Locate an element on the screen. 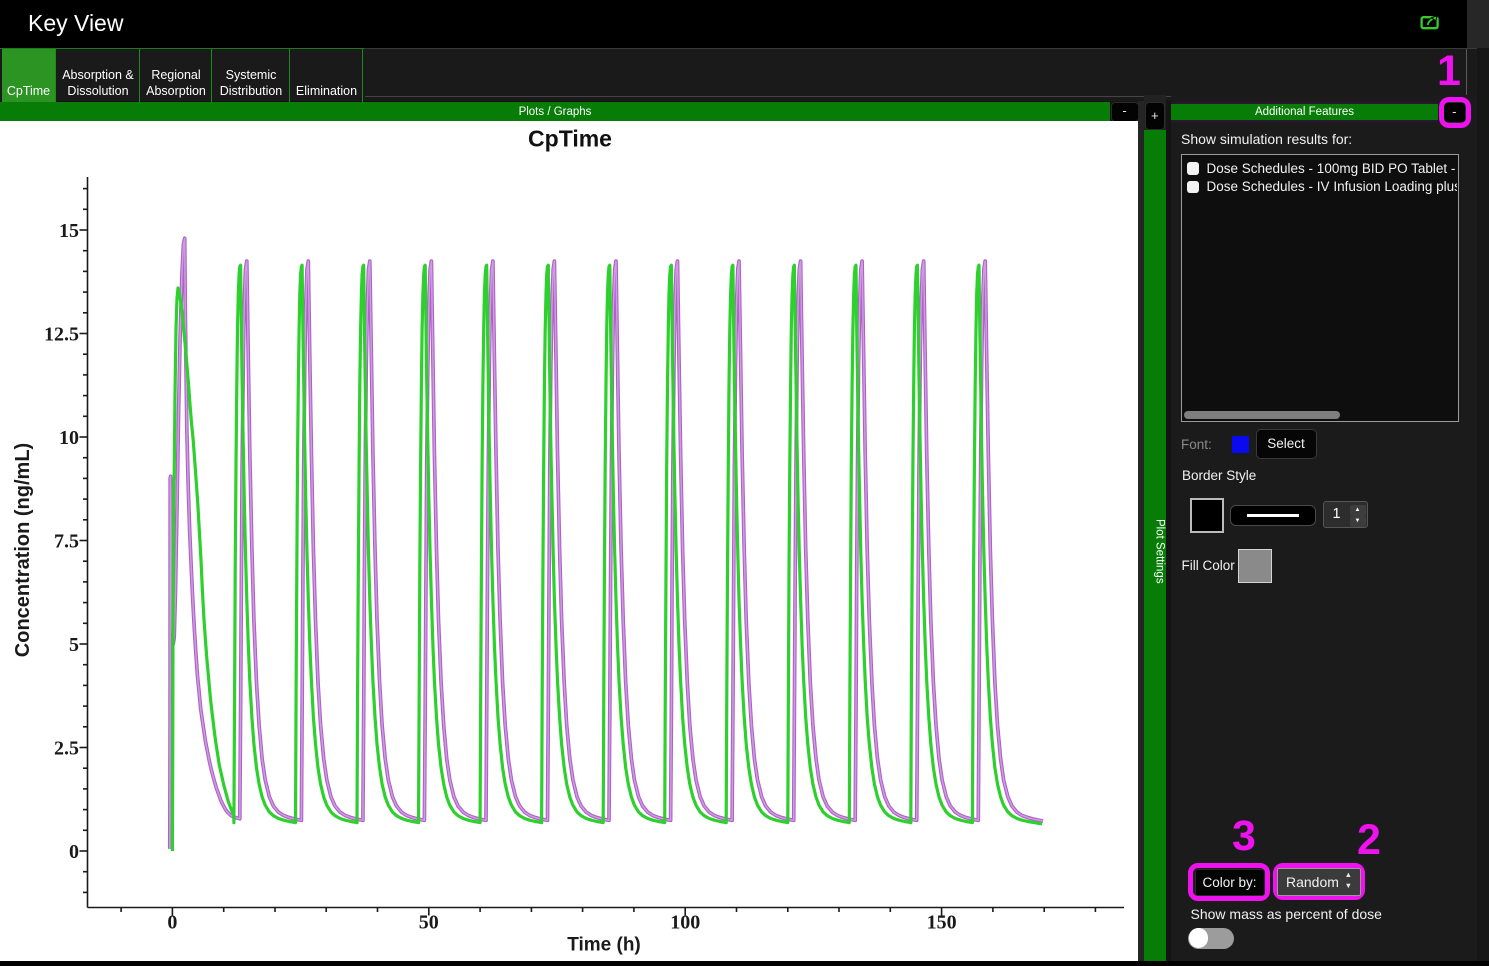  svg-text: Concentration (ng/mL) is located at coordinates (23, 550).